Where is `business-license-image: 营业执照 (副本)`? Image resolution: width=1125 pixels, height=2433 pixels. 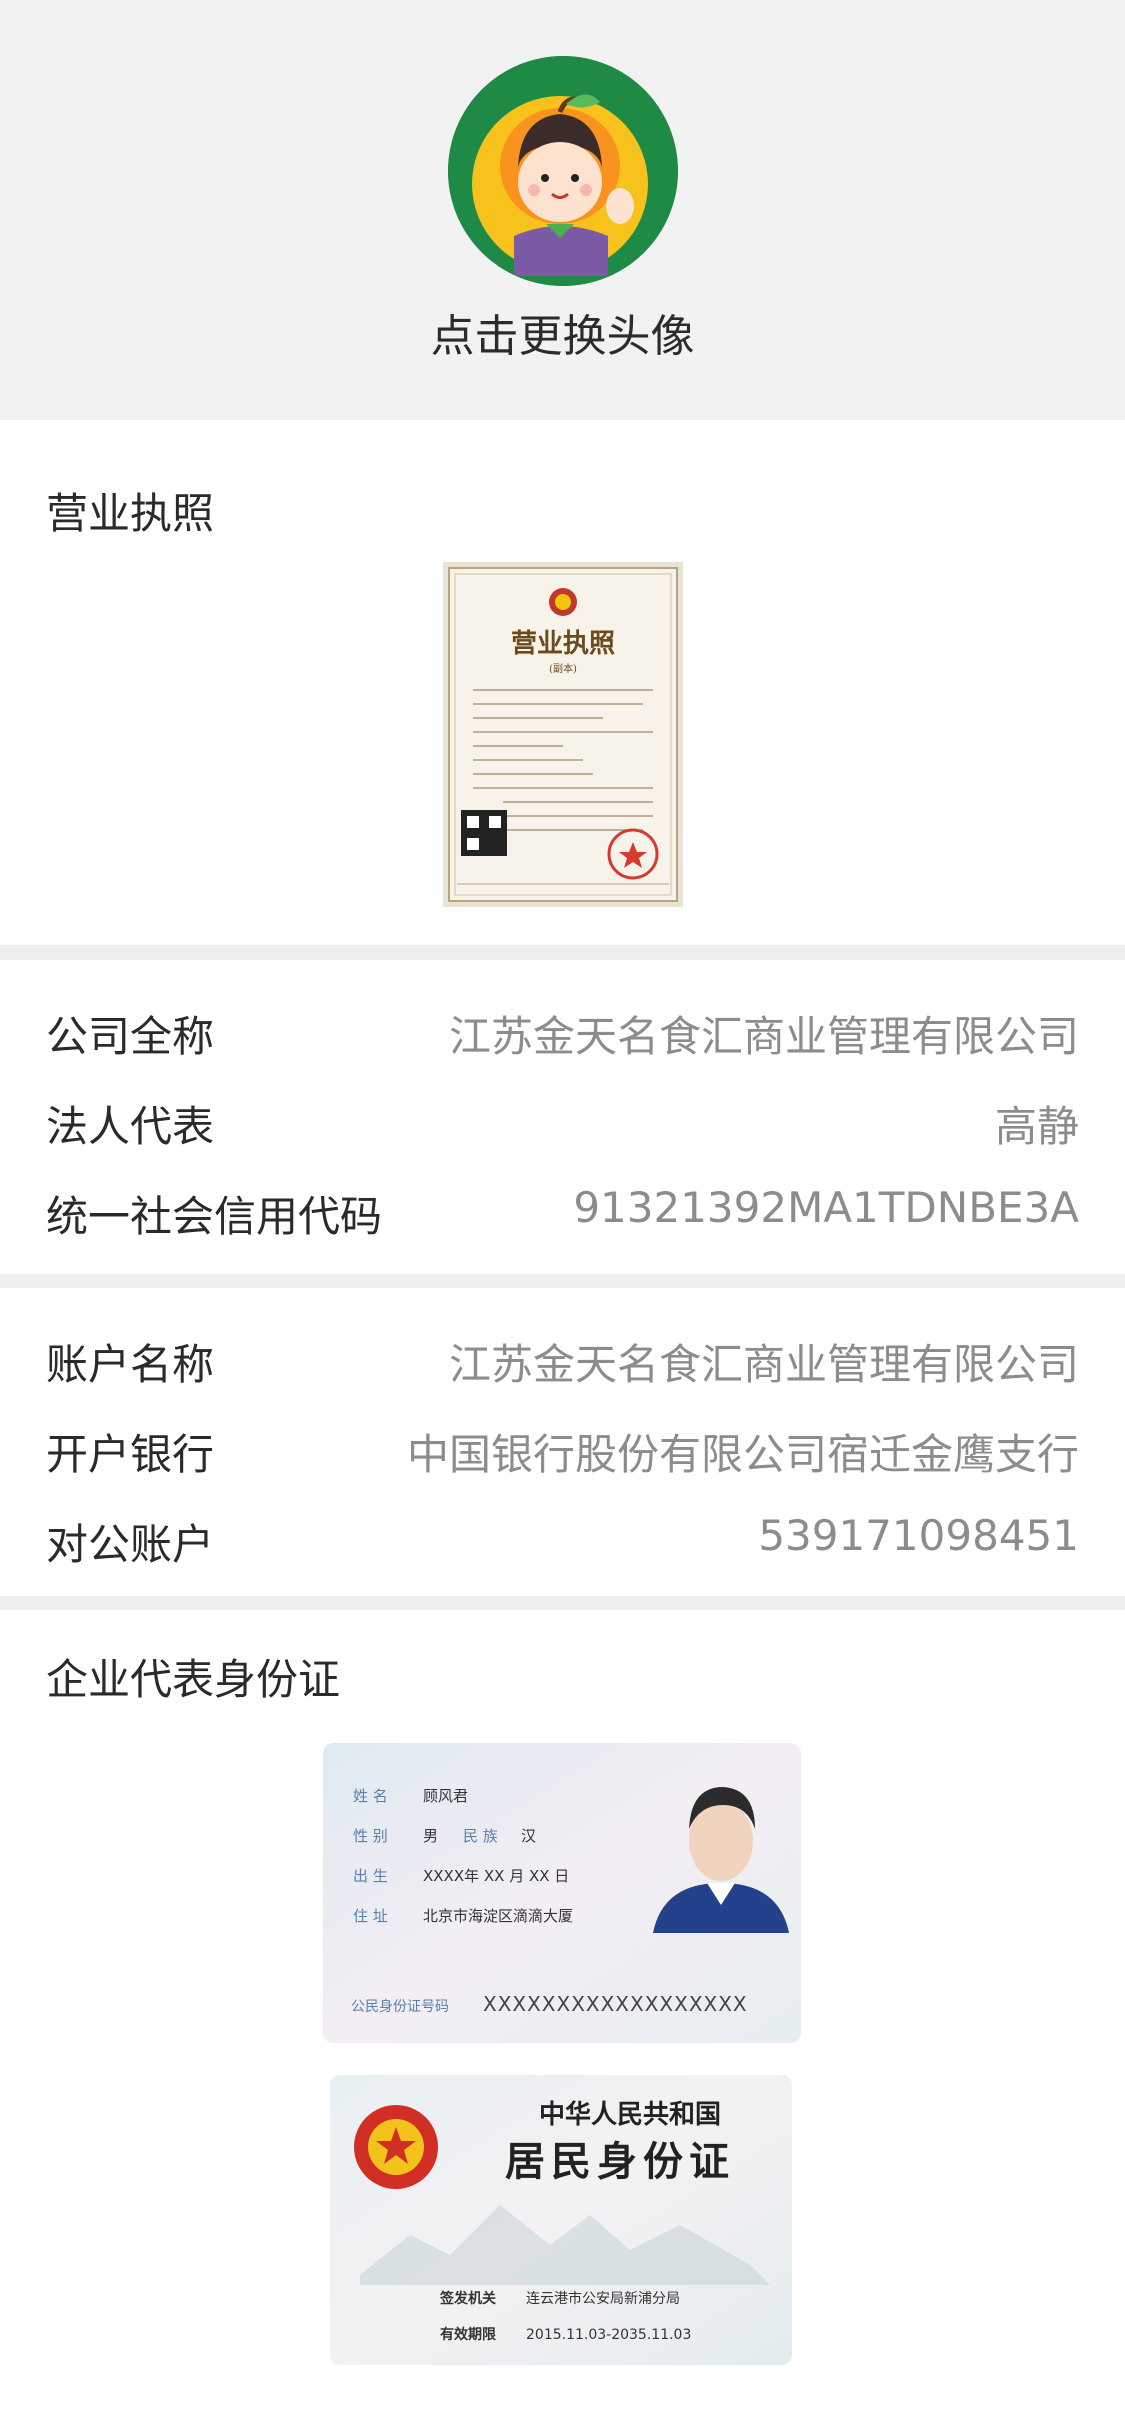
business-license-image: 营业执照 (副本) is located at coordinates (563, 734).